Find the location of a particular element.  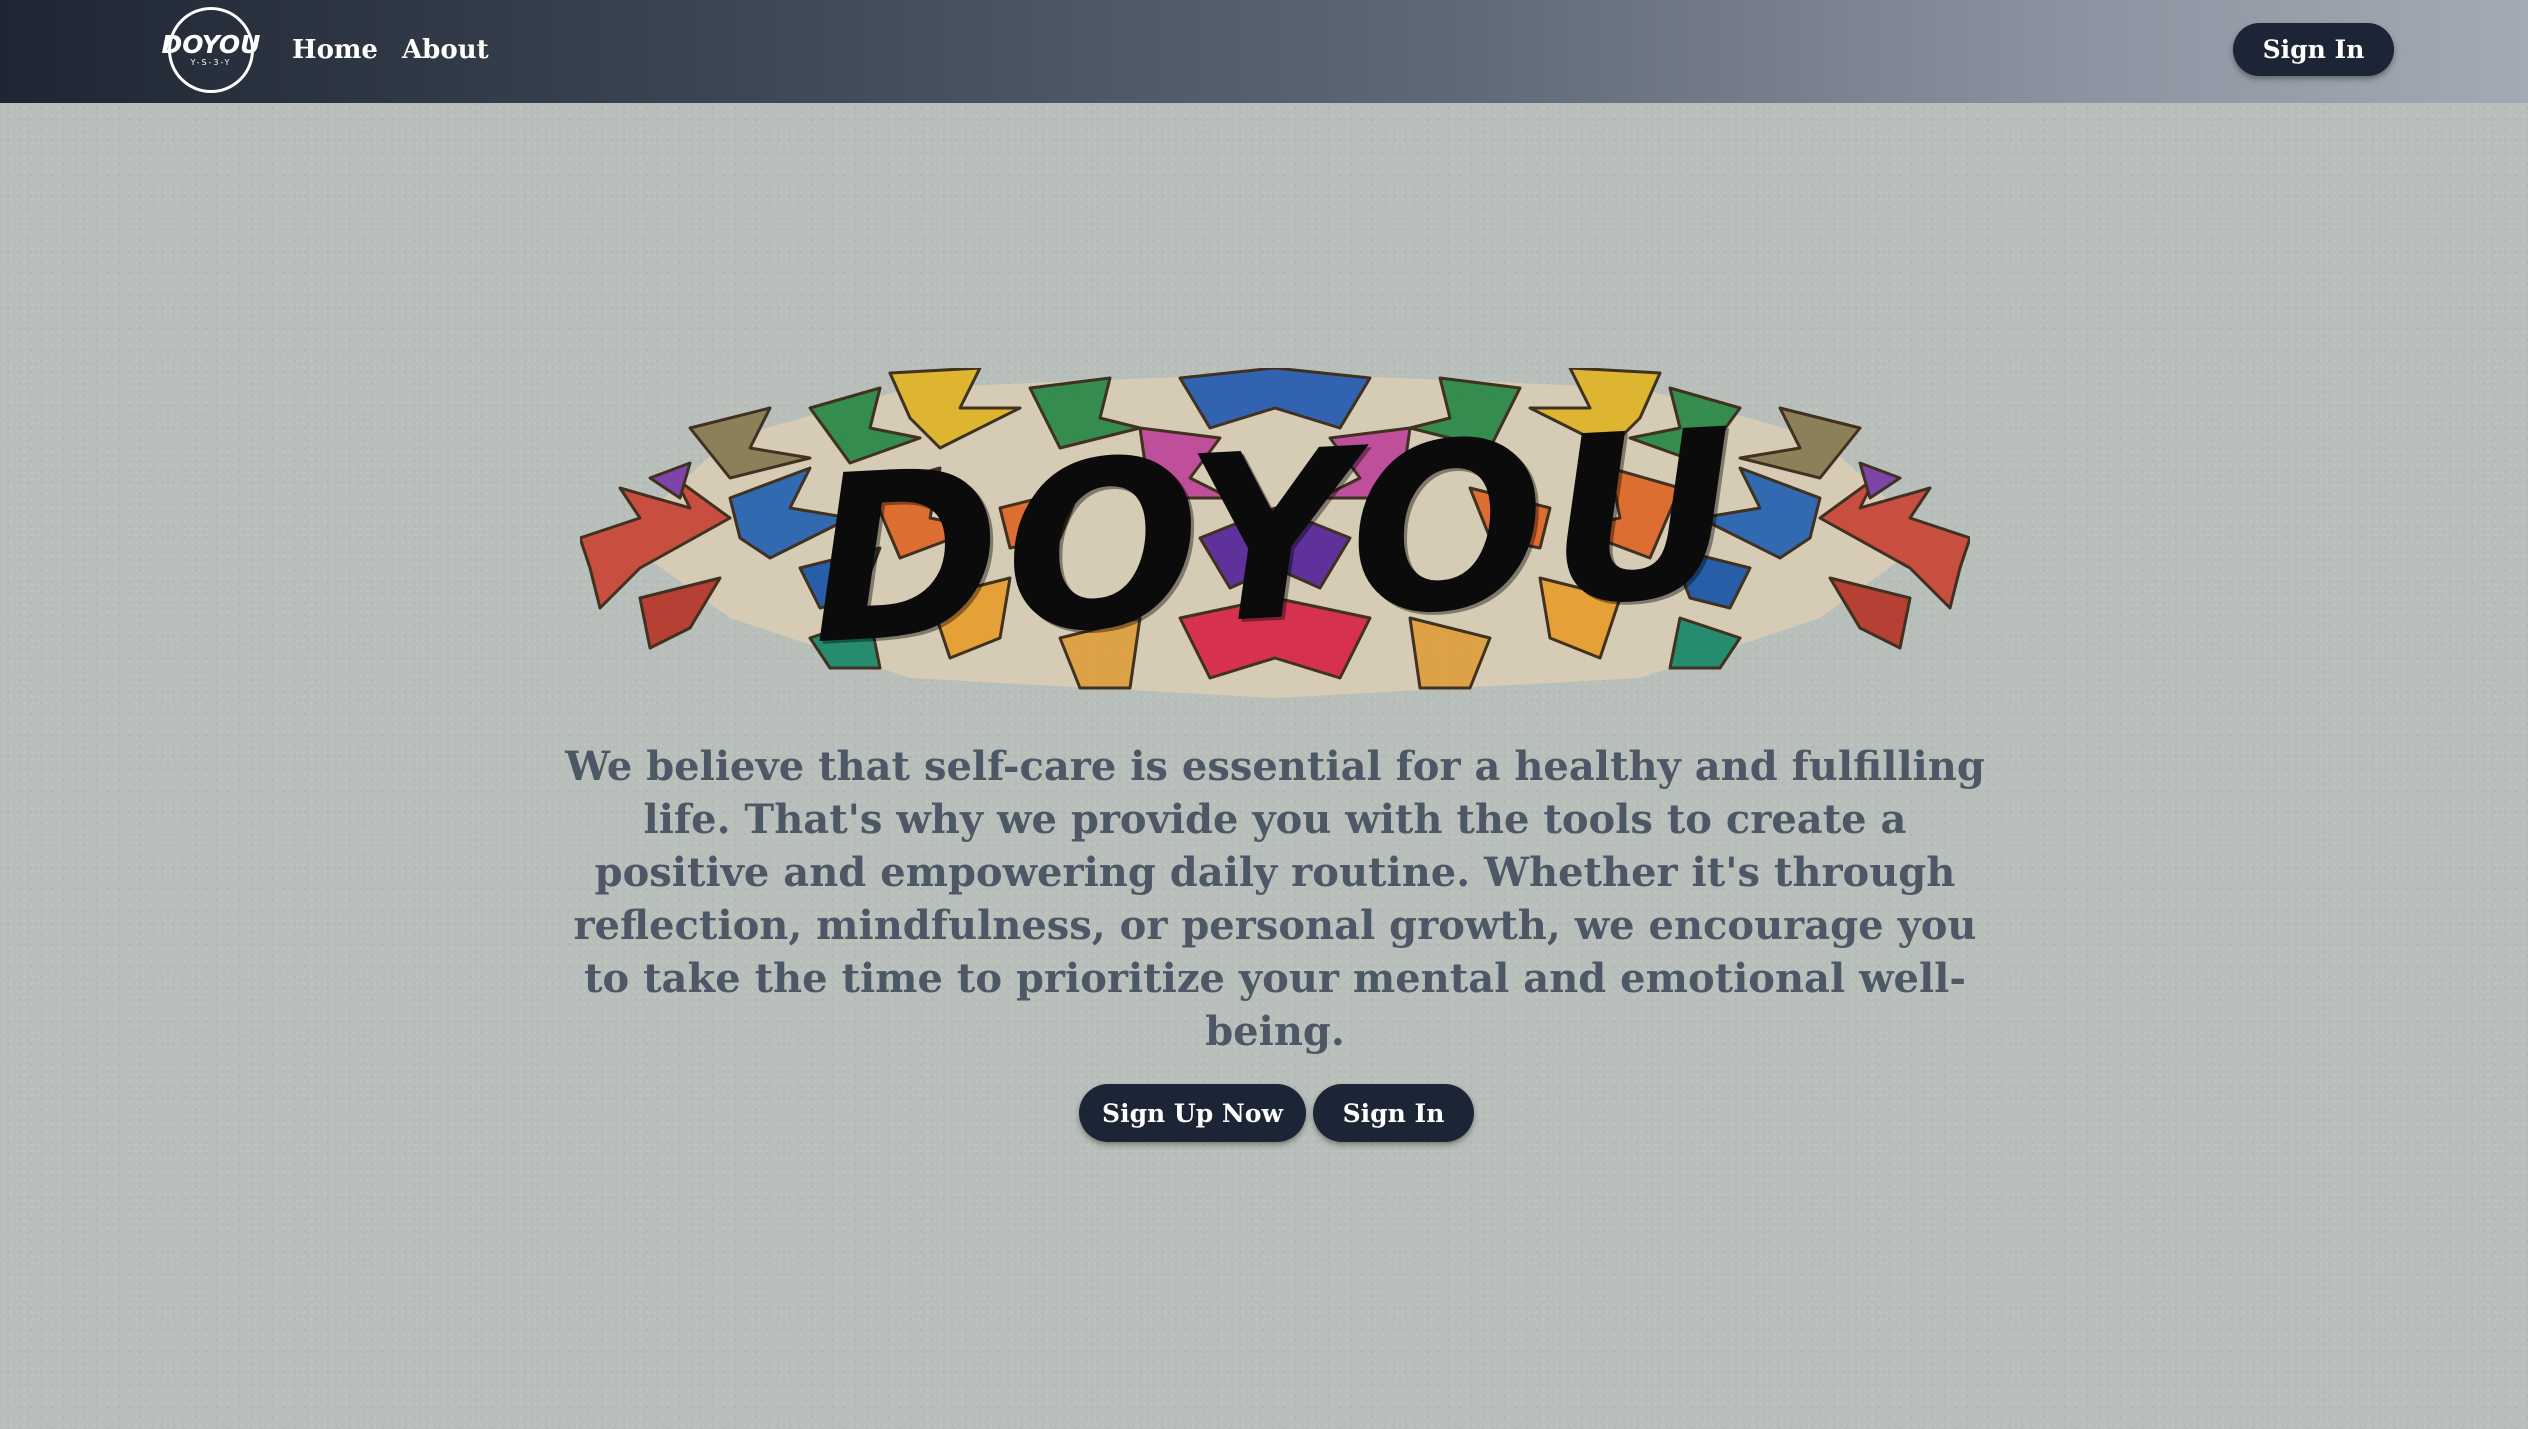

brand-logo-text: DOYOU is located at coordinates (211, 44).